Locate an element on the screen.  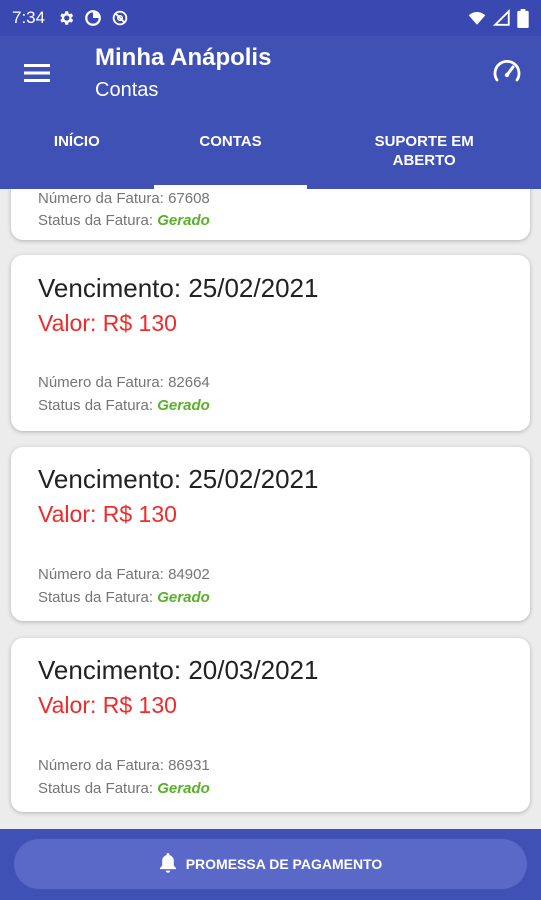
status-bar: 7:34 is located at coordinates (270, 18).